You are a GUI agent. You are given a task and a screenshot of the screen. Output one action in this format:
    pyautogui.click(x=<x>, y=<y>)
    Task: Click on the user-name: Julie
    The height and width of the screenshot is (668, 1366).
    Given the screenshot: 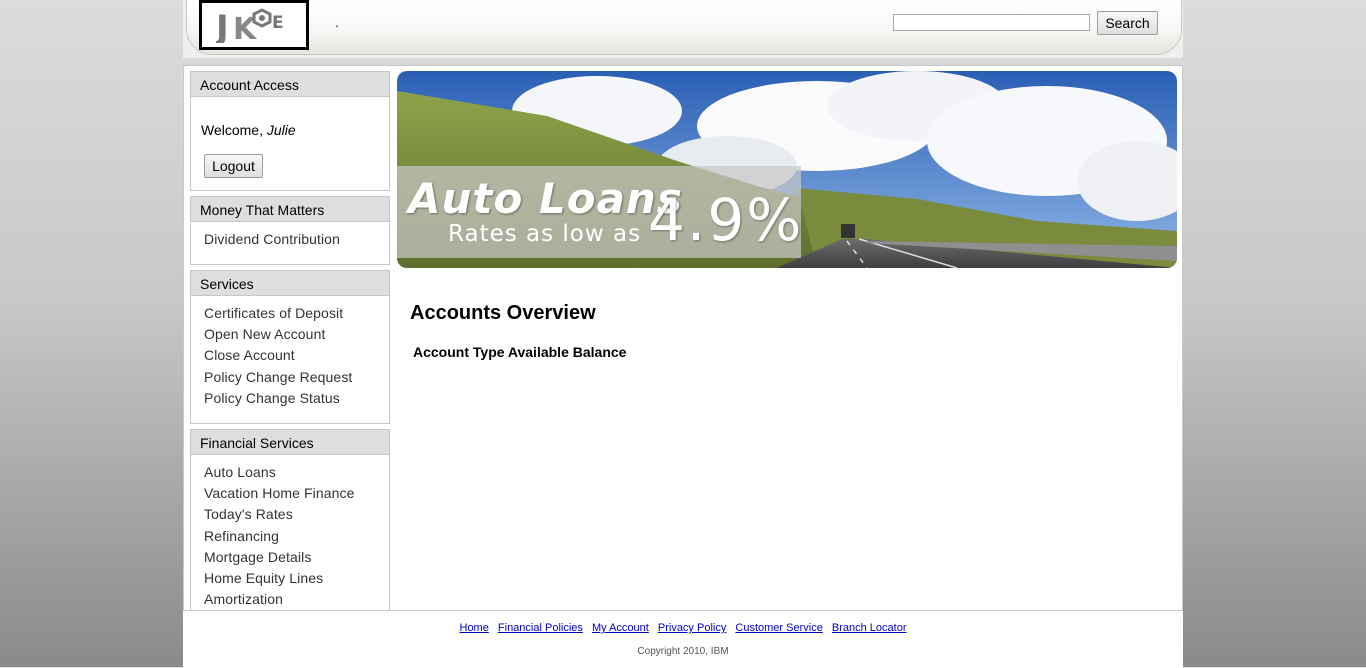 What is the action you would take?
    pyautogui.click(x=281, y=130)
    